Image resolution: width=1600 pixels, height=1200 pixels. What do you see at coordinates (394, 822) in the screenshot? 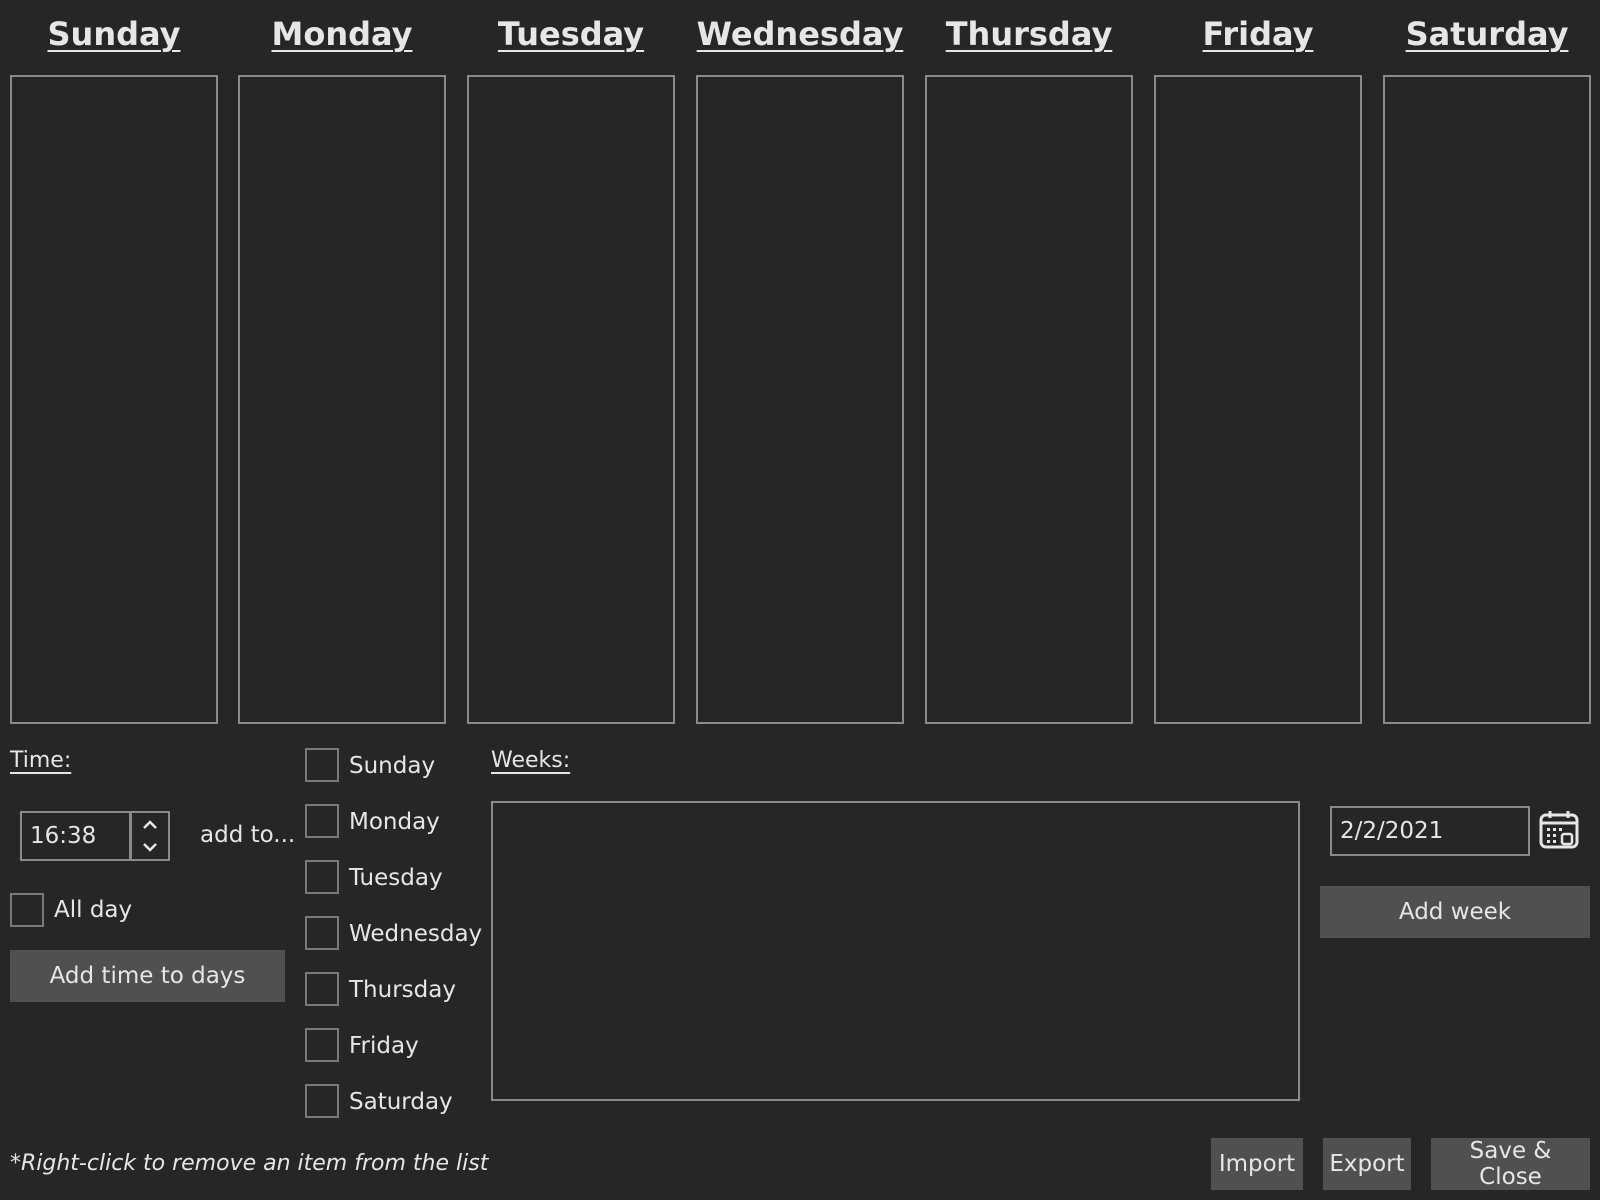
I see `checkbox-label-monday: Monday` at bounding box center [394, 822].